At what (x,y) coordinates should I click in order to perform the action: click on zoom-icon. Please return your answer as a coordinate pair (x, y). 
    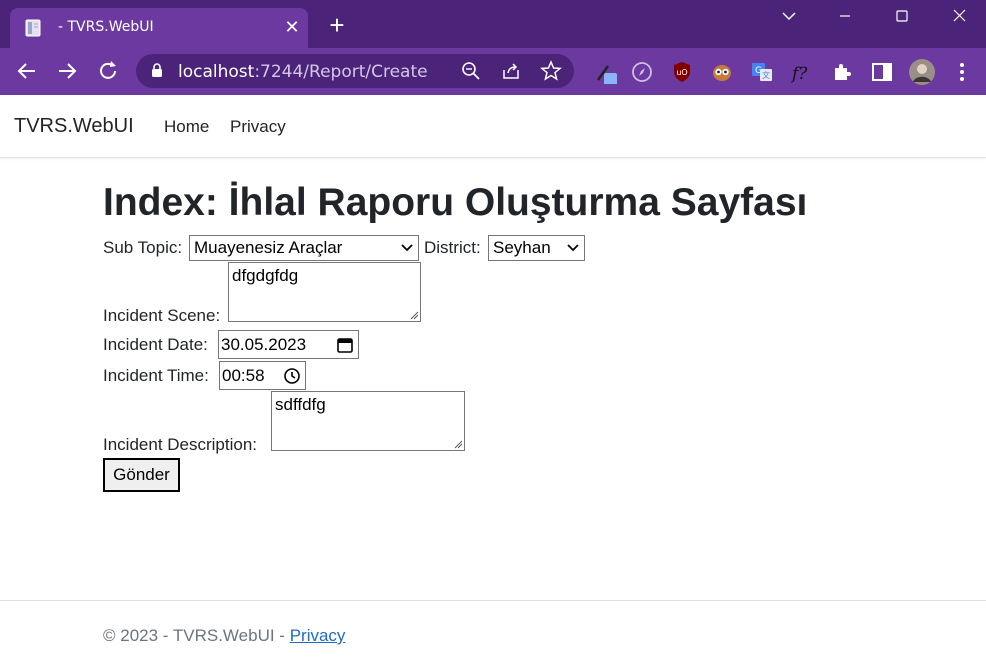
    Looking at the image, I should click on (471, 71).